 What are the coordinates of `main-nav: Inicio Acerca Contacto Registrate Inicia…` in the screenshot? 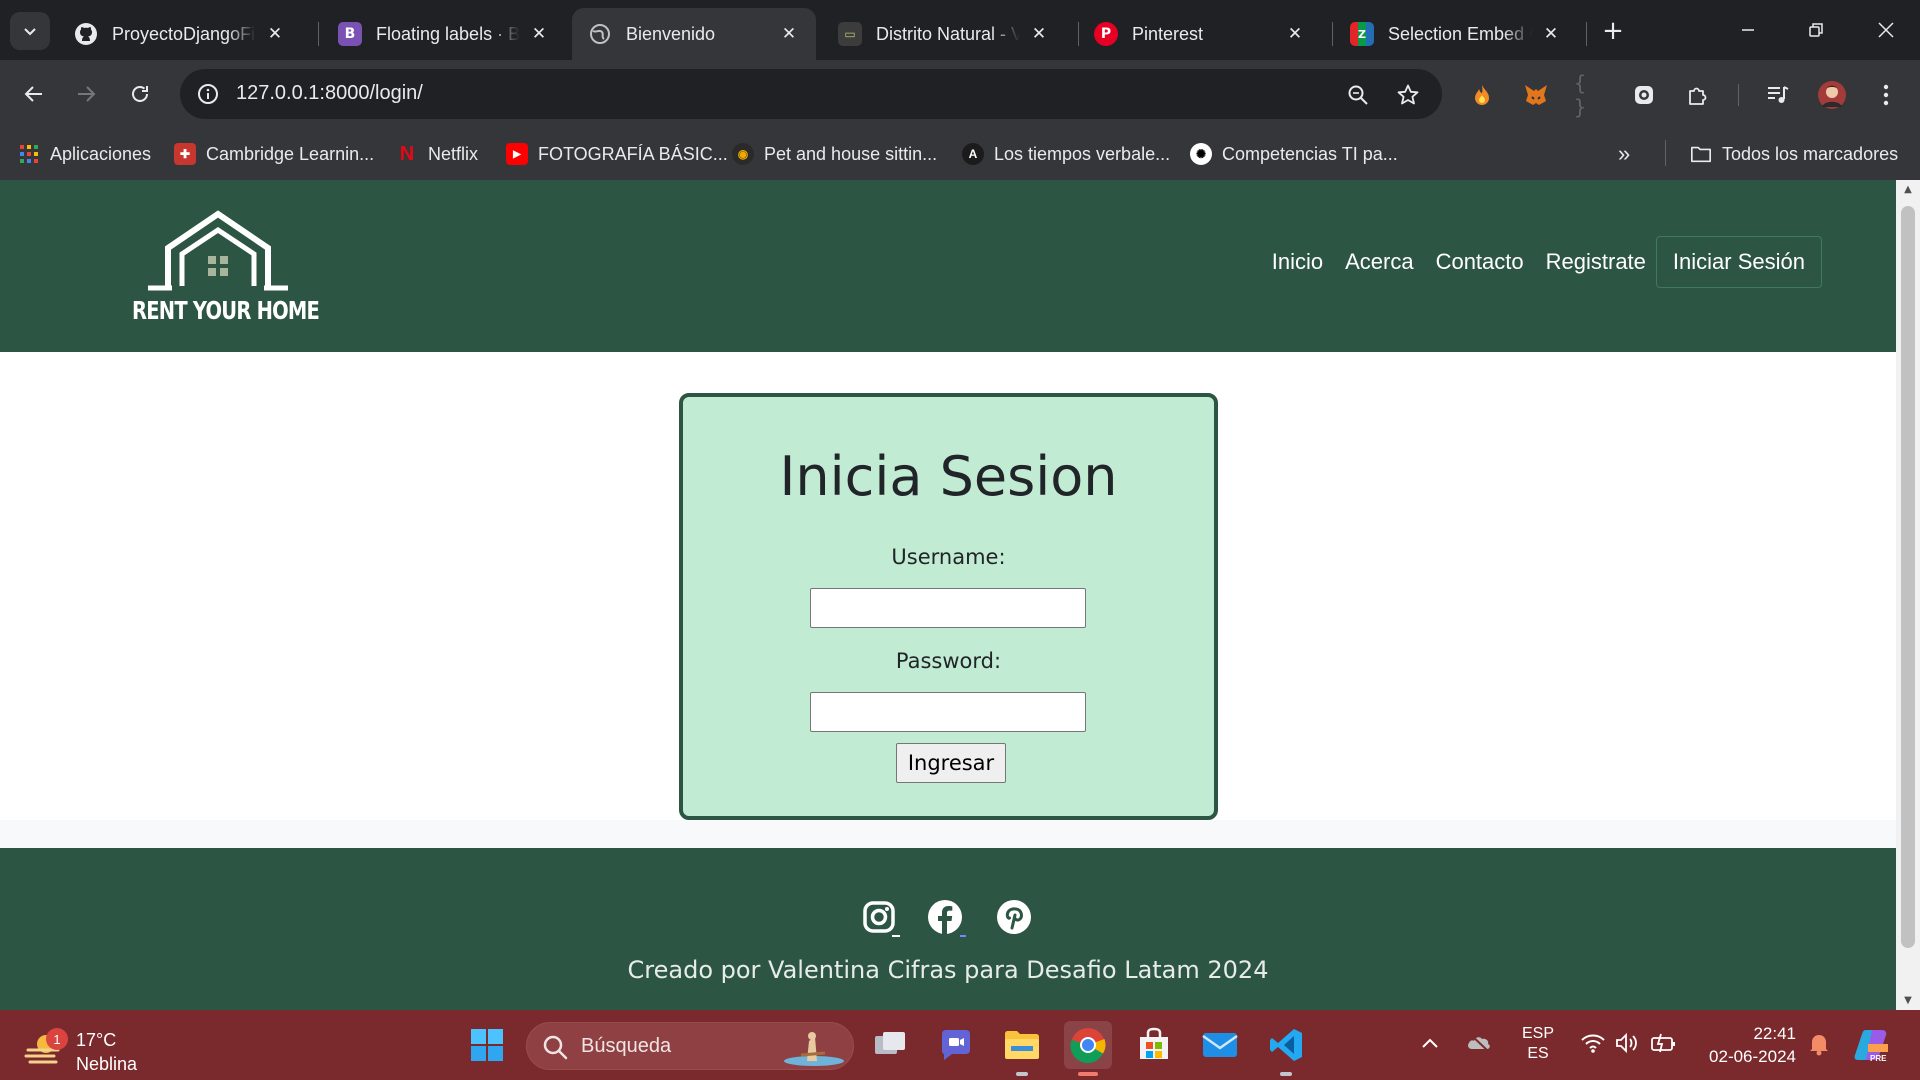 It's located at (1536, 262).